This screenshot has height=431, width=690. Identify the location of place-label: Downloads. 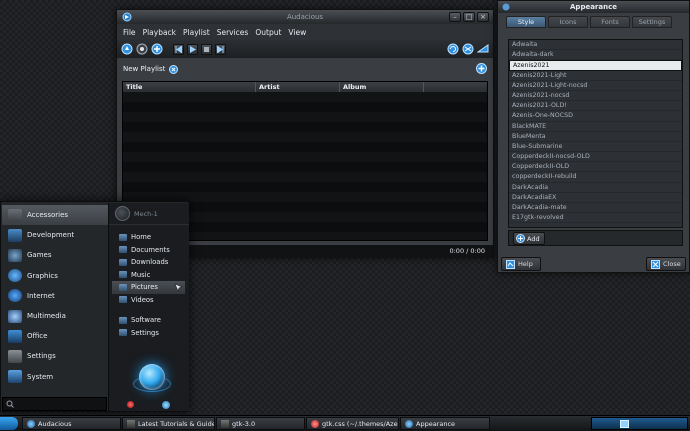
(150, 262).